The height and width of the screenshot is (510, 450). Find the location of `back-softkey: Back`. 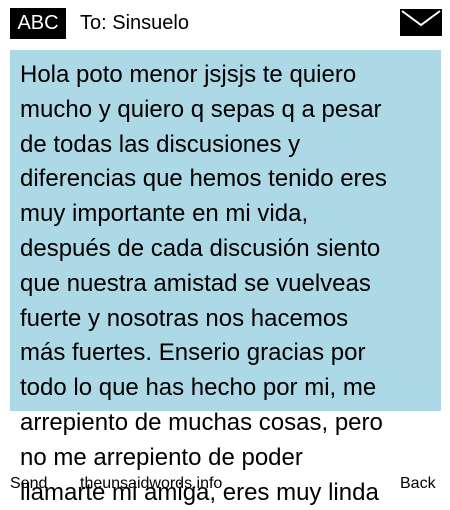

back-softkey: Back is located at coordinates (418, 484).